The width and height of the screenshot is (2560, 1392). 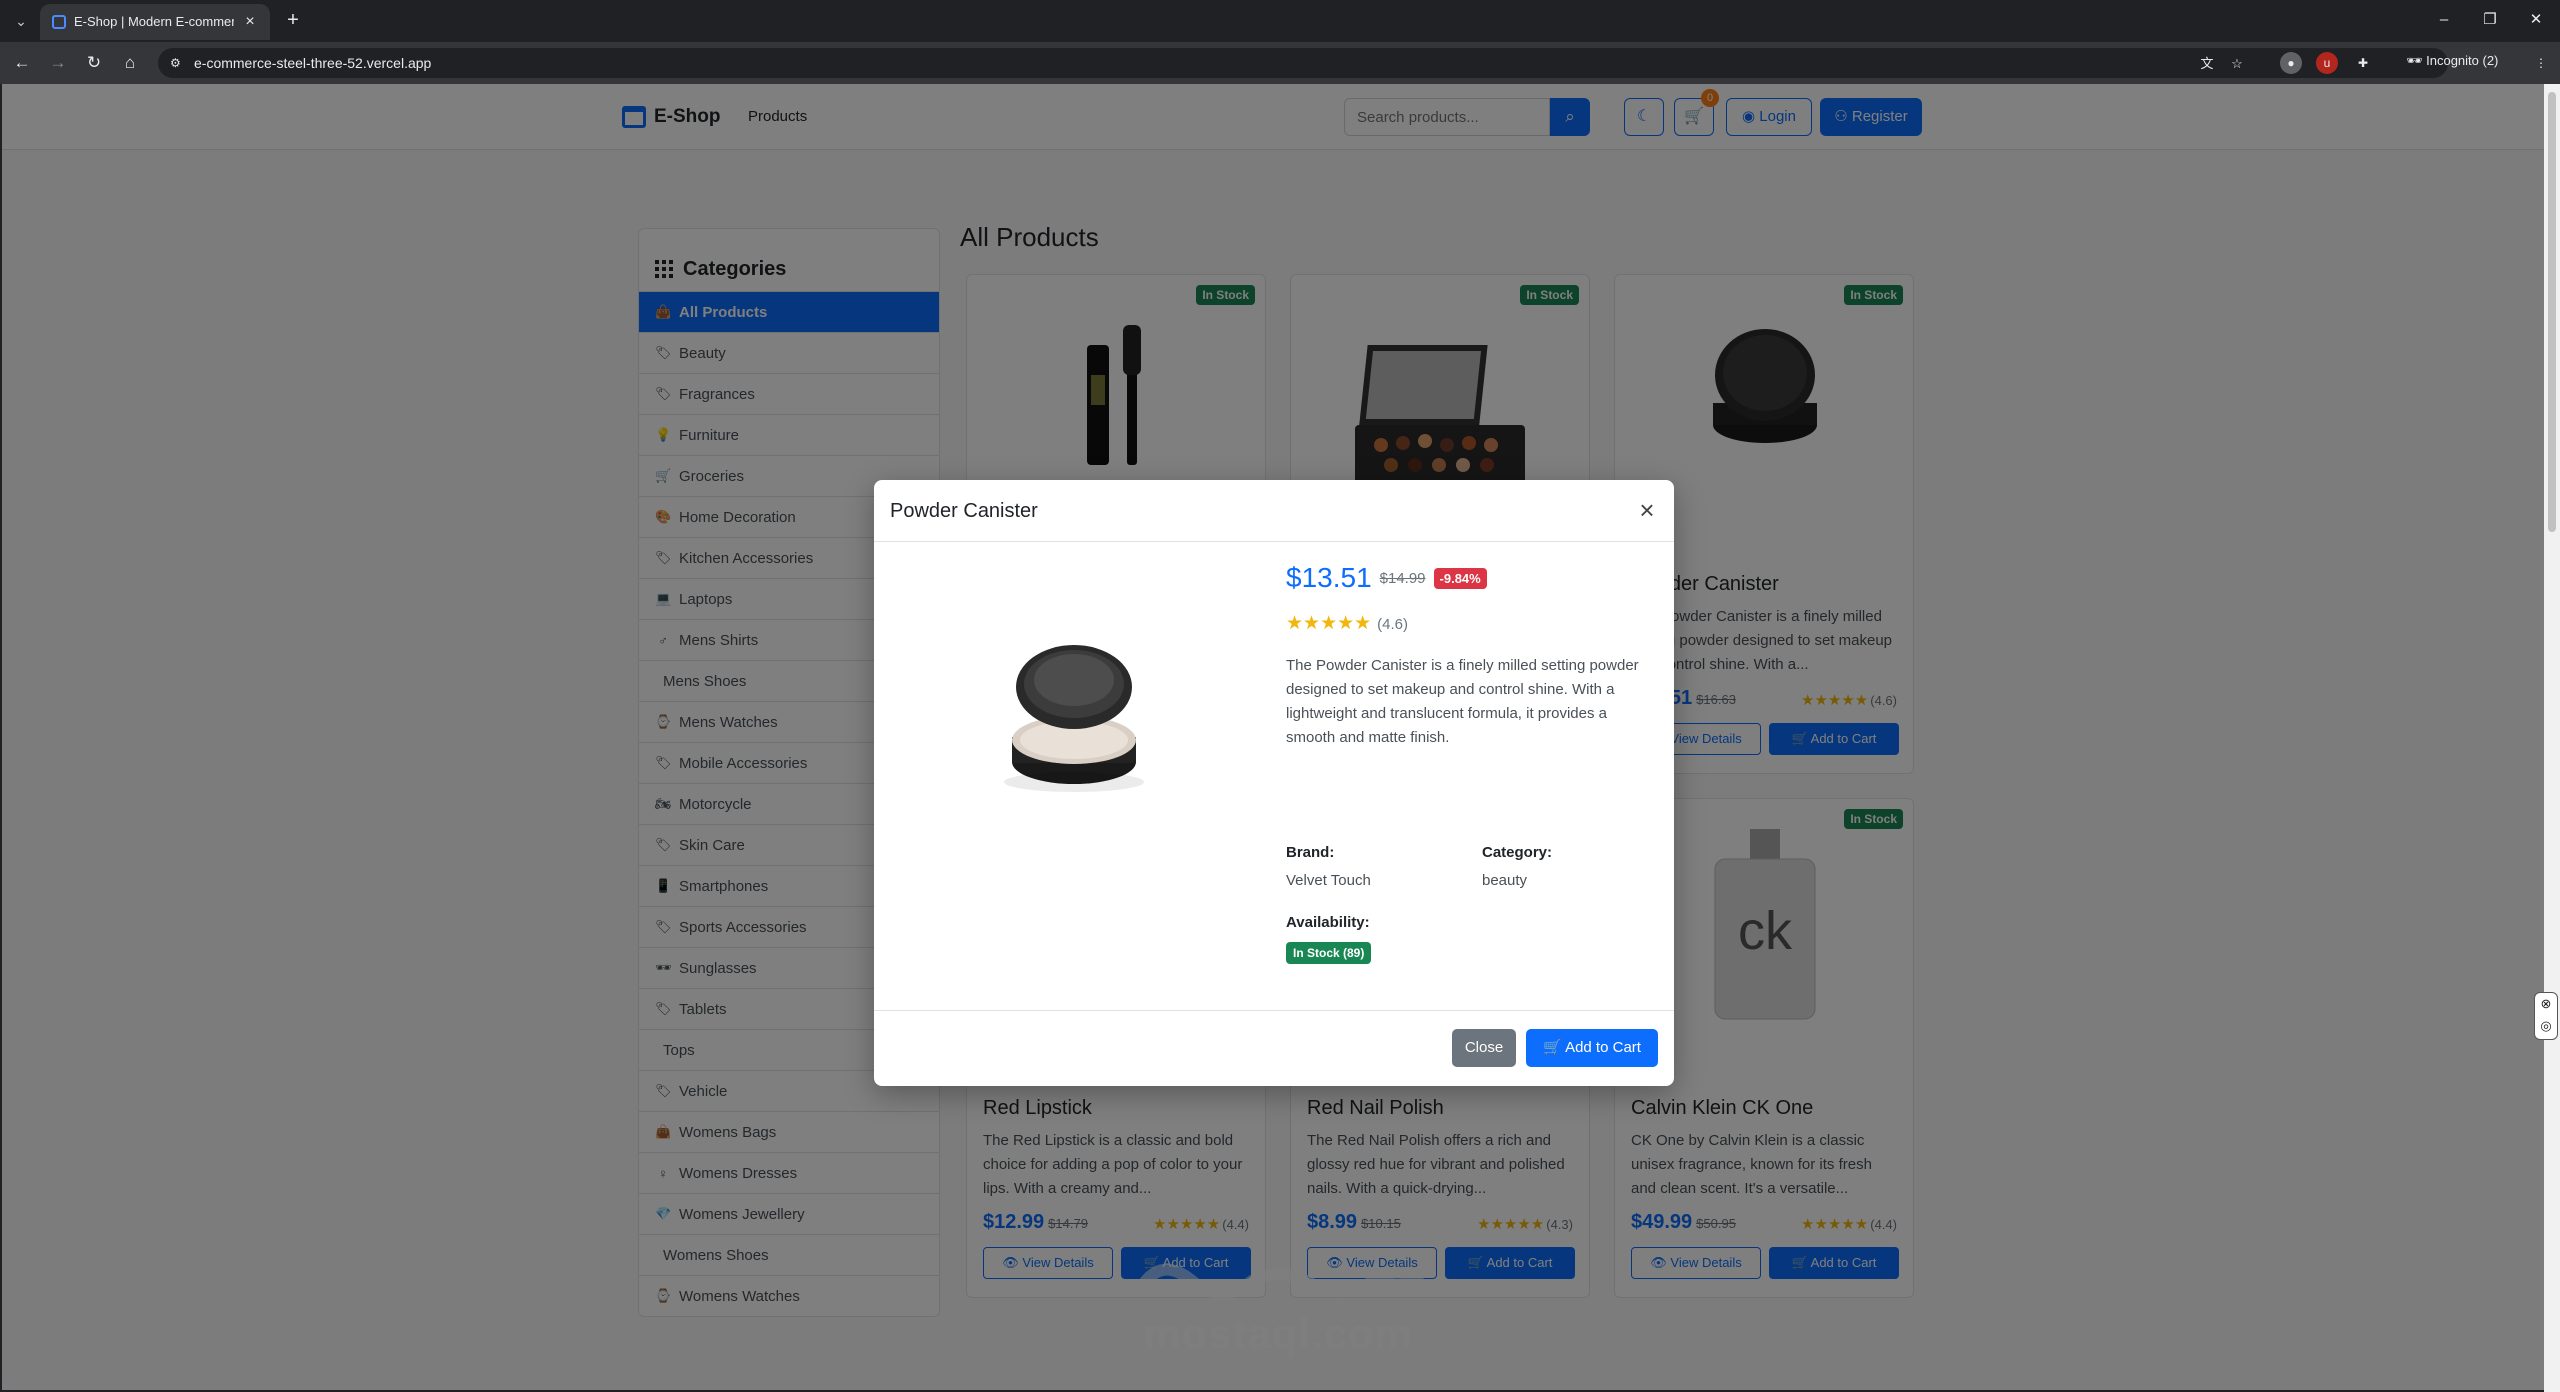 What do you see at coordinates (2490, 20) in the screenshot?
I see `maximize-button: ❐` at bounding box center [2490, 20].